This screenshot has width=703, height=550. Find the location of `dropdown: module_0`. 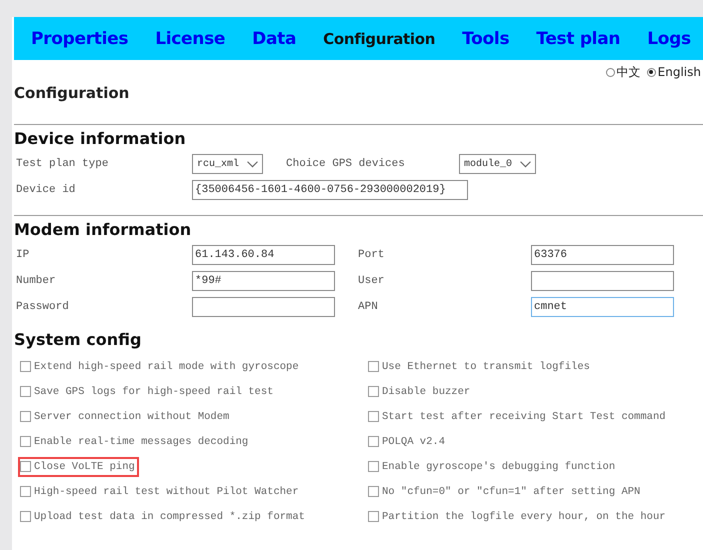

dropdown: module_0 is located at coordinates (497, 164).